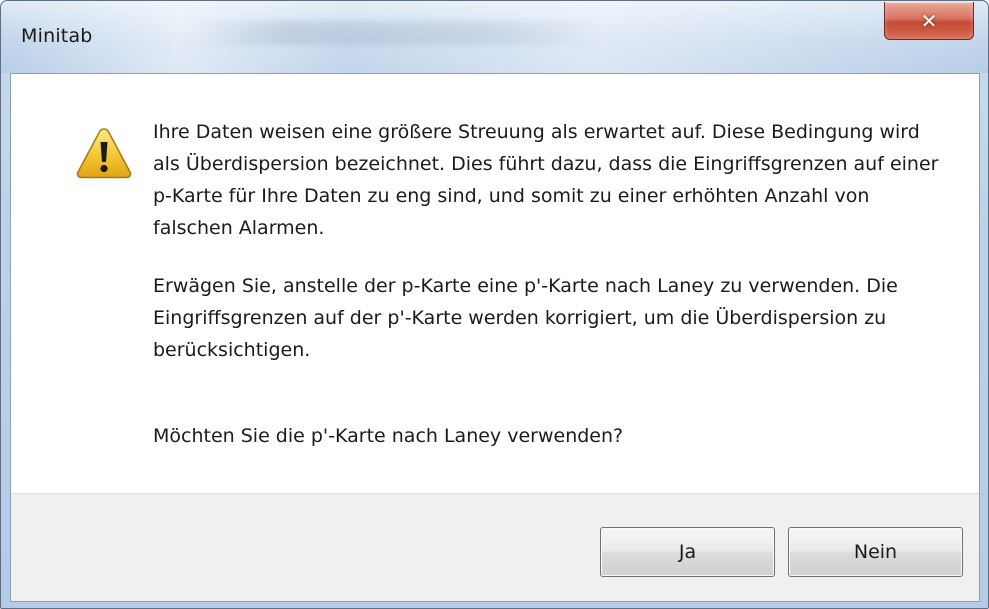 This screenshot has width=989, height=609. Describe the element at coordinates (104, 153) in the screenshot. I see `warning-icon` at that location.